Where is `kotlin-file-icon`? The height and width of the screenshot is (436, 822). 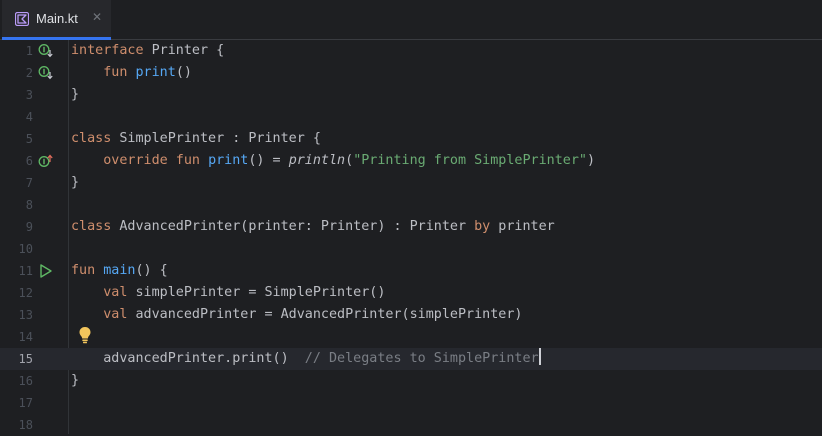
kotlin-file-icon is located at coordinates (22, 19).